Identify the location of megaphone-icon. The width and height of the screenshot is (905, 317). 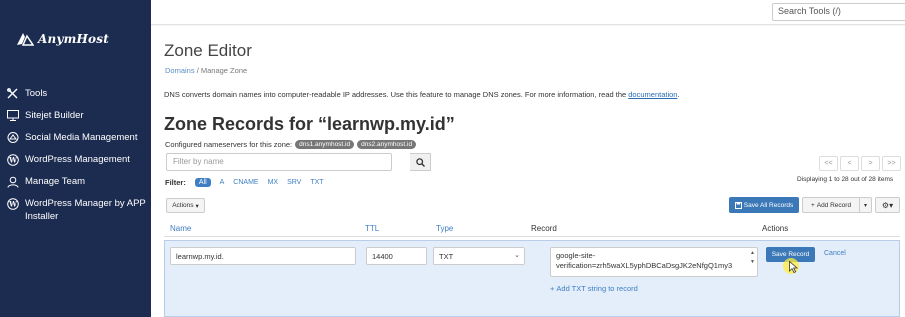
(12, 137).